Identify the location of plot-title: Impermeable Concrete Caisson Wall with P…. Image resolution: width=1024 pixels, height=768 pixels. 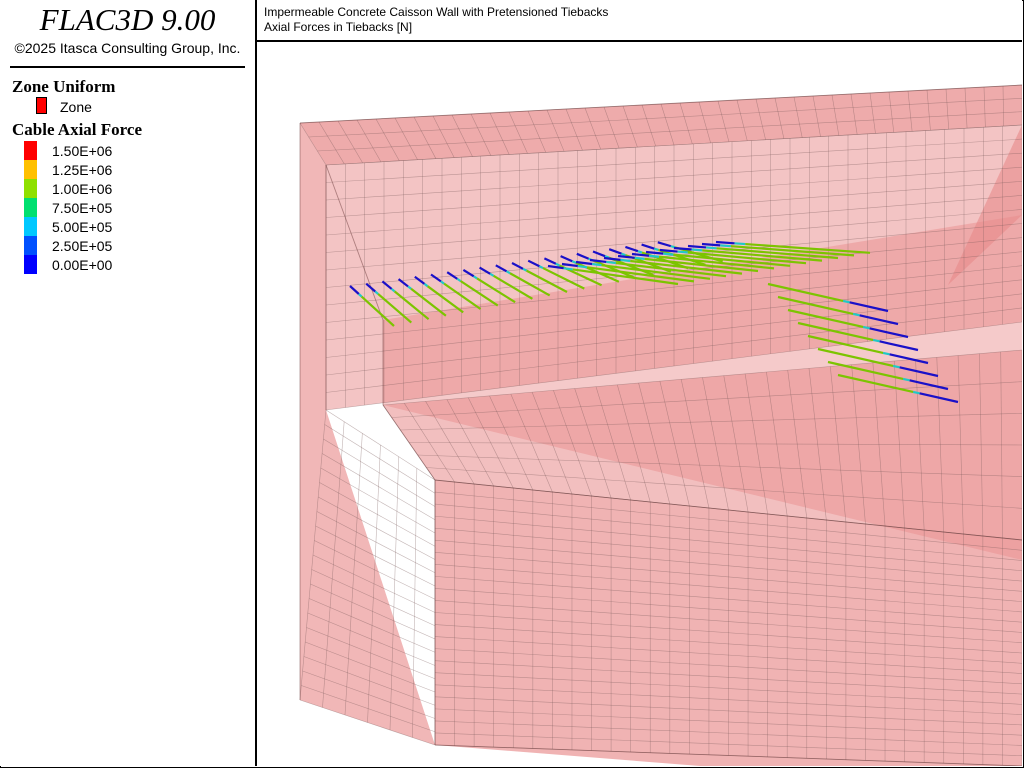
(436, 12).